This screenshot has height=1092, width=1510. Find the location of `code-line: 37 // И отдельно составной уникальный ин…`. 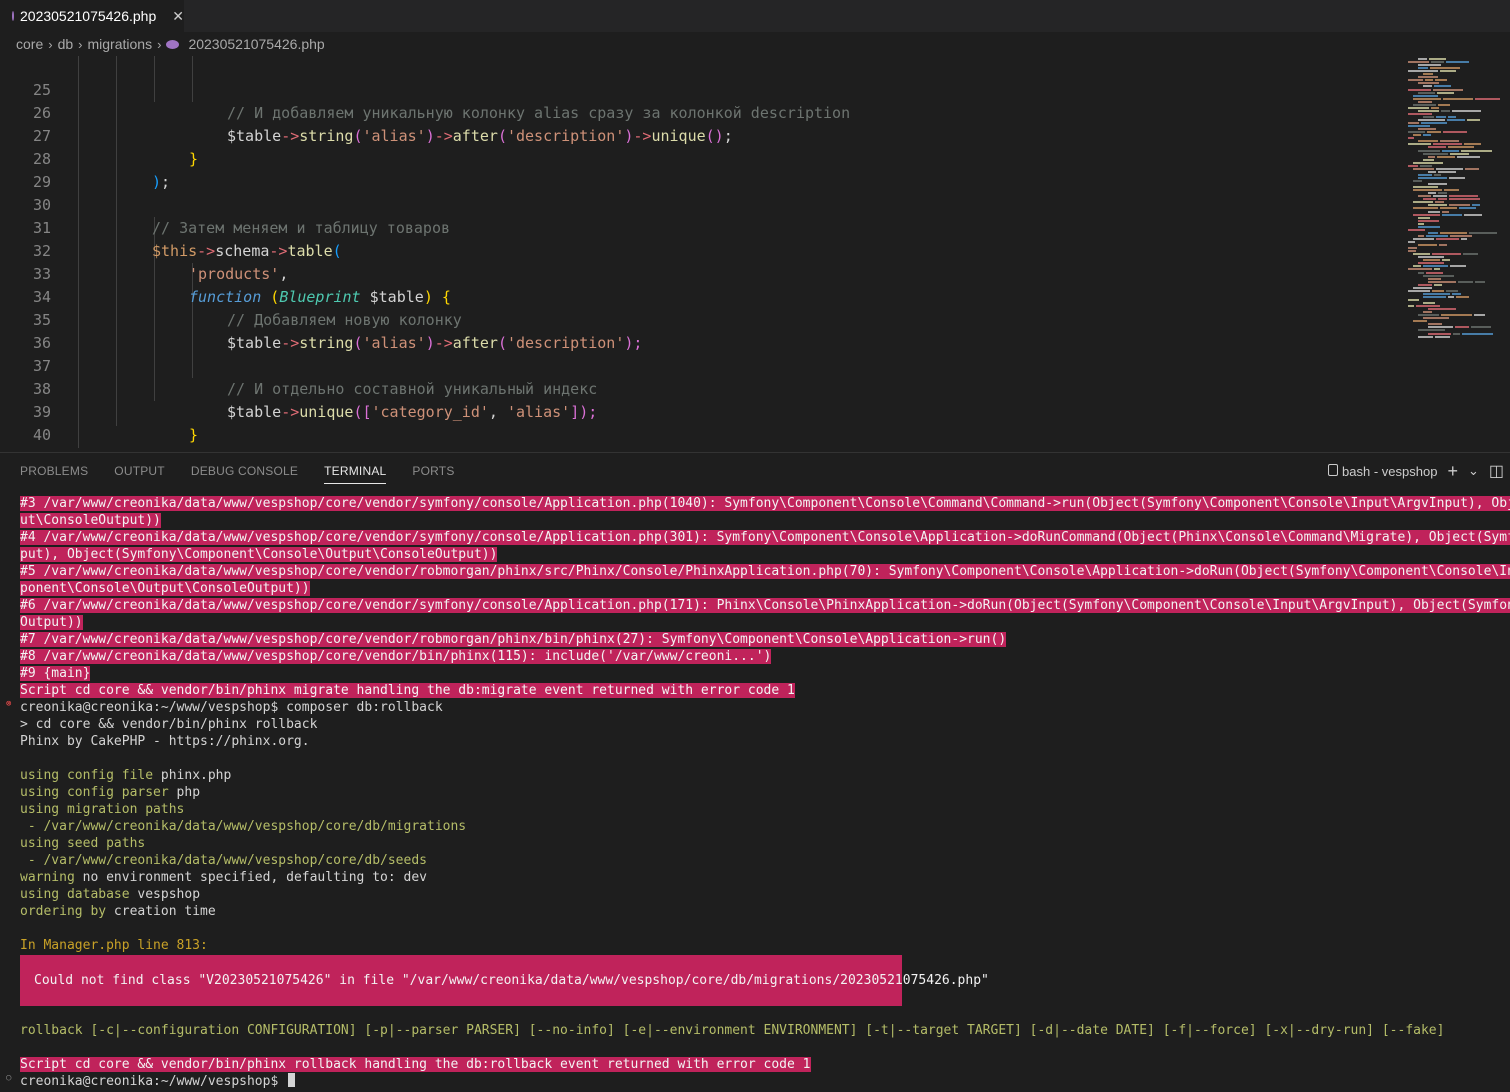

code-line: 37 // И отдельно составной уникальный ин… is located at coordinates (700, 365).